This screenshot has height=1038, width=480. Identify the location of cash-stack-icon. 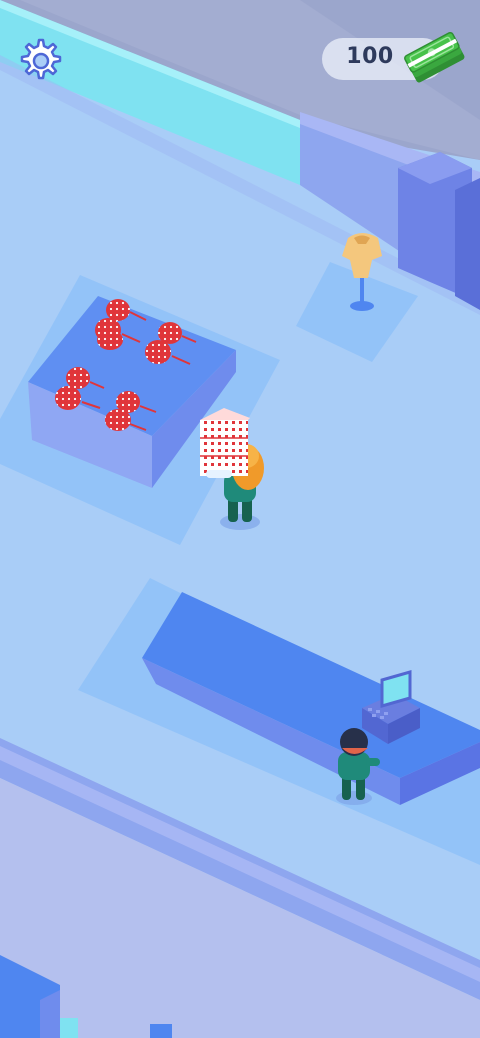
(434, 57).